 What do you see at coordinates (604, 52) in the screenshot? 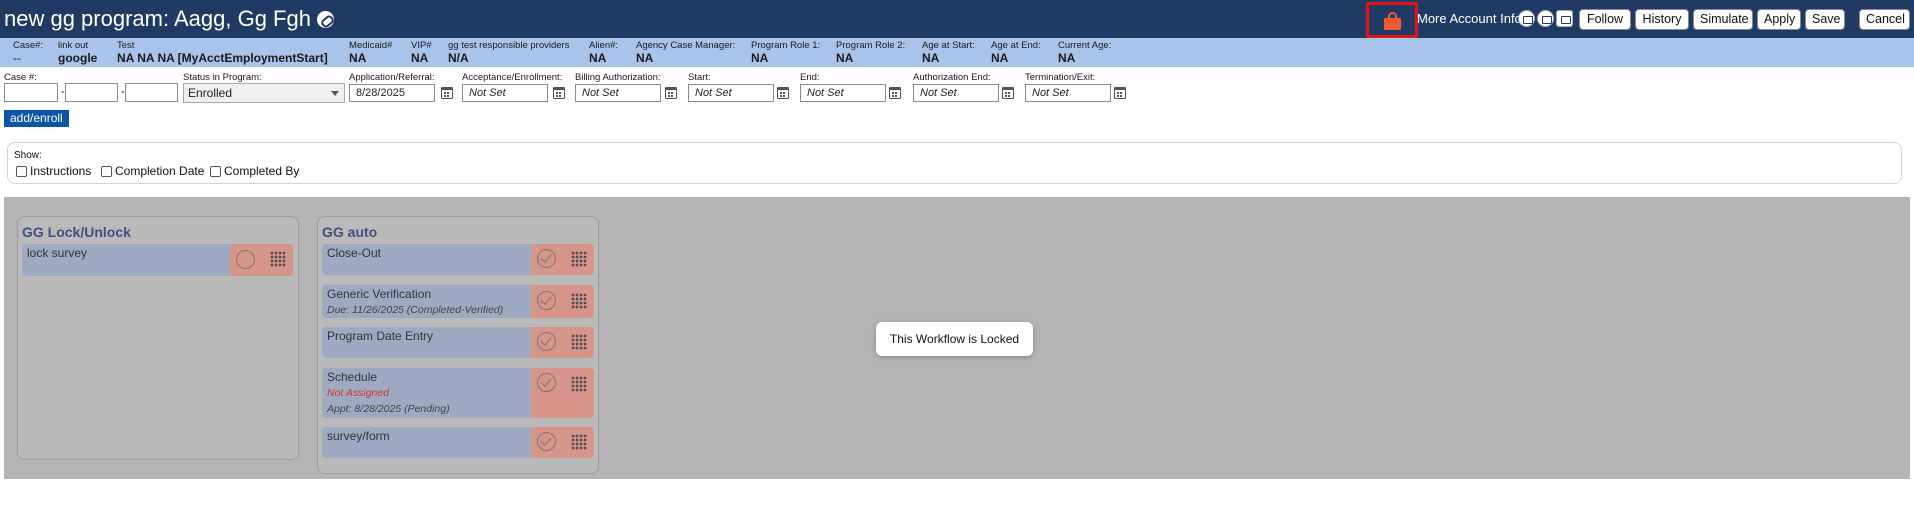
I see `info-alien: Alien#: NA` at bounding box center [604, 52].